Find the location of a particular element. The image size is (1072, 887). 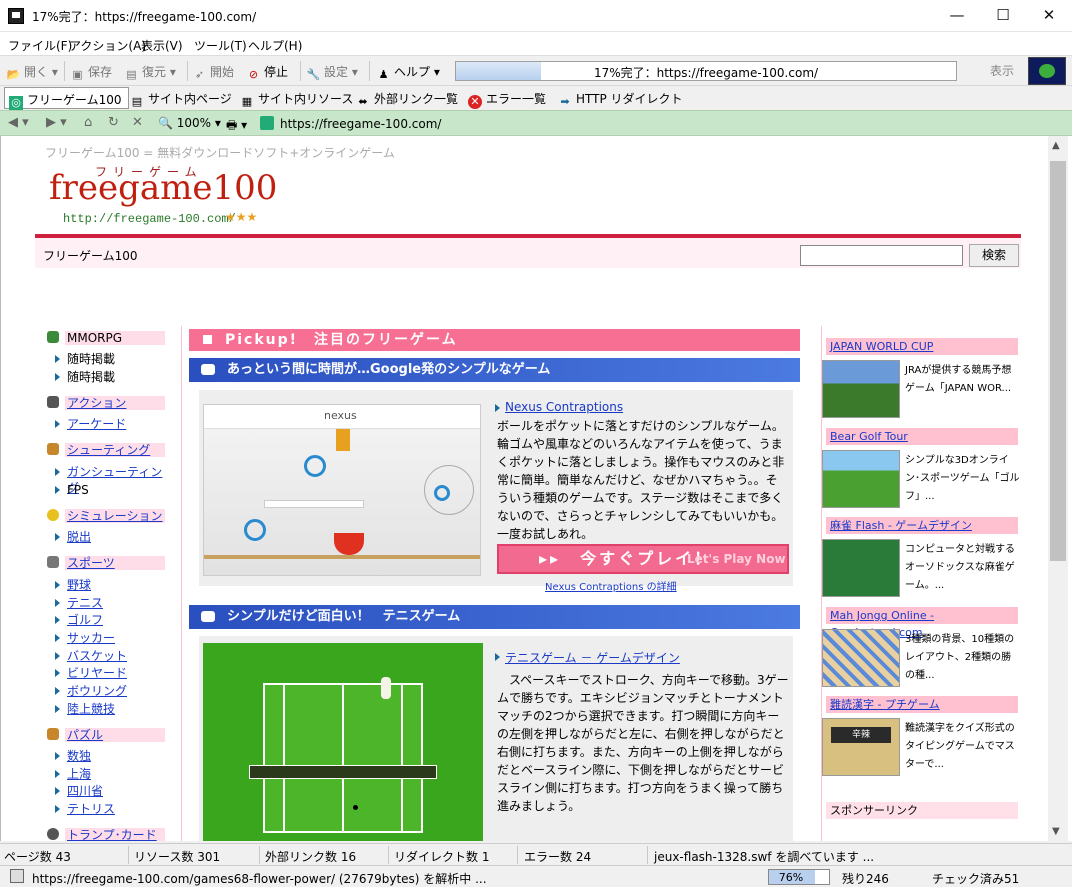

status-icon is located at coordinates (17, 876).